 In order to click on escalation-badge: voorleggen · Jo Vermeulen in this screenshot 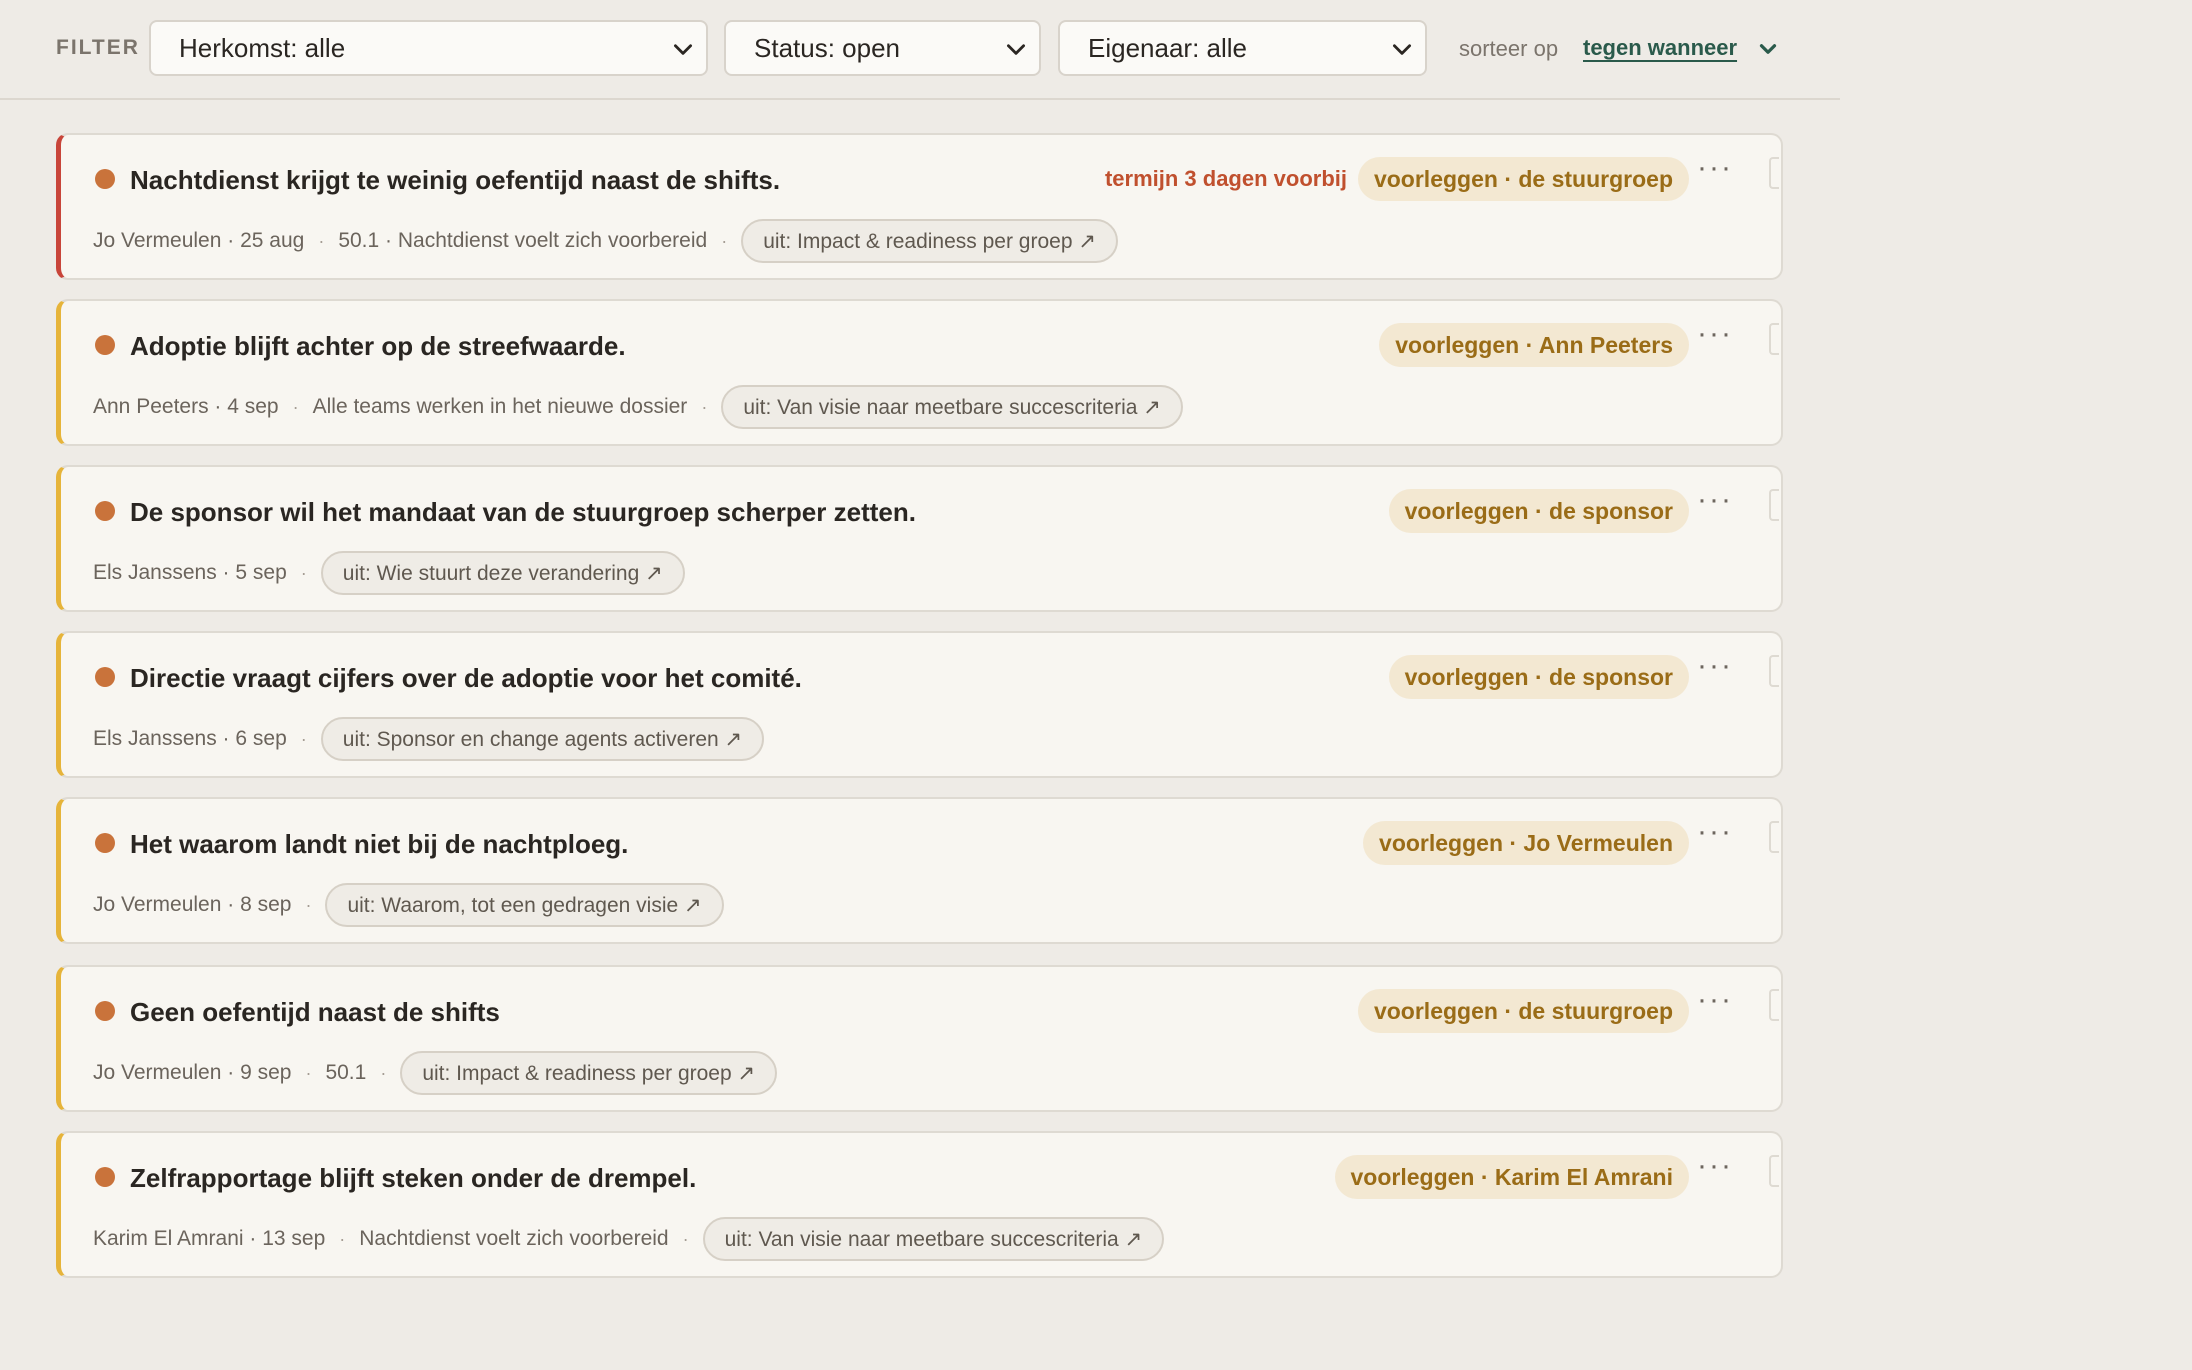, I will do `click(1526, 843)`.